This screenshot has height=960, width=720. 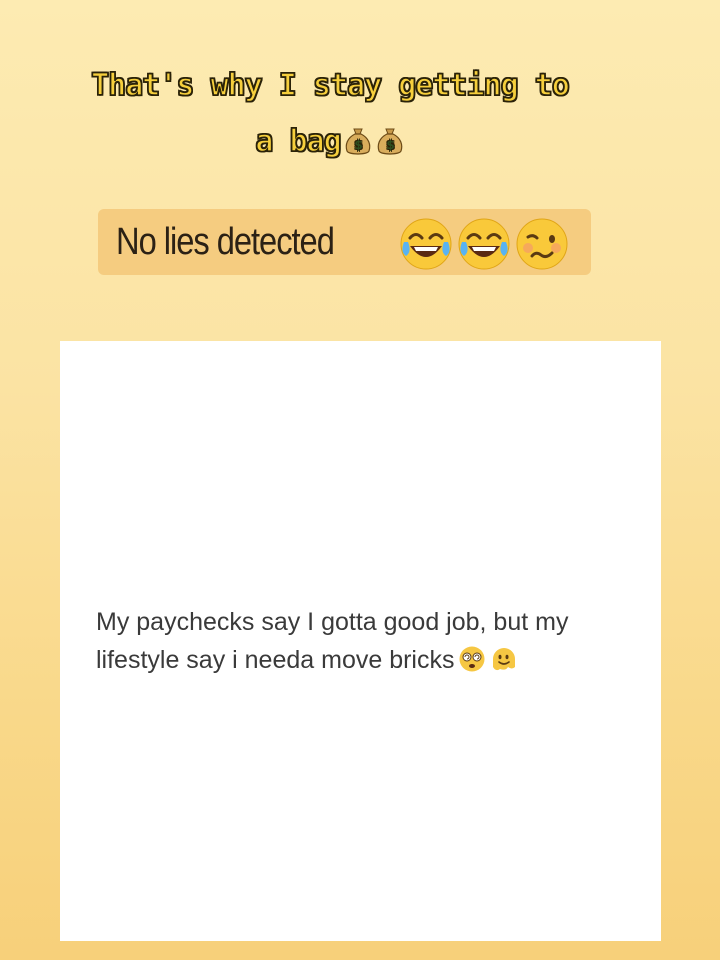 I want to click on caption-line-2-text: a bag, so click(x=299, y=141).